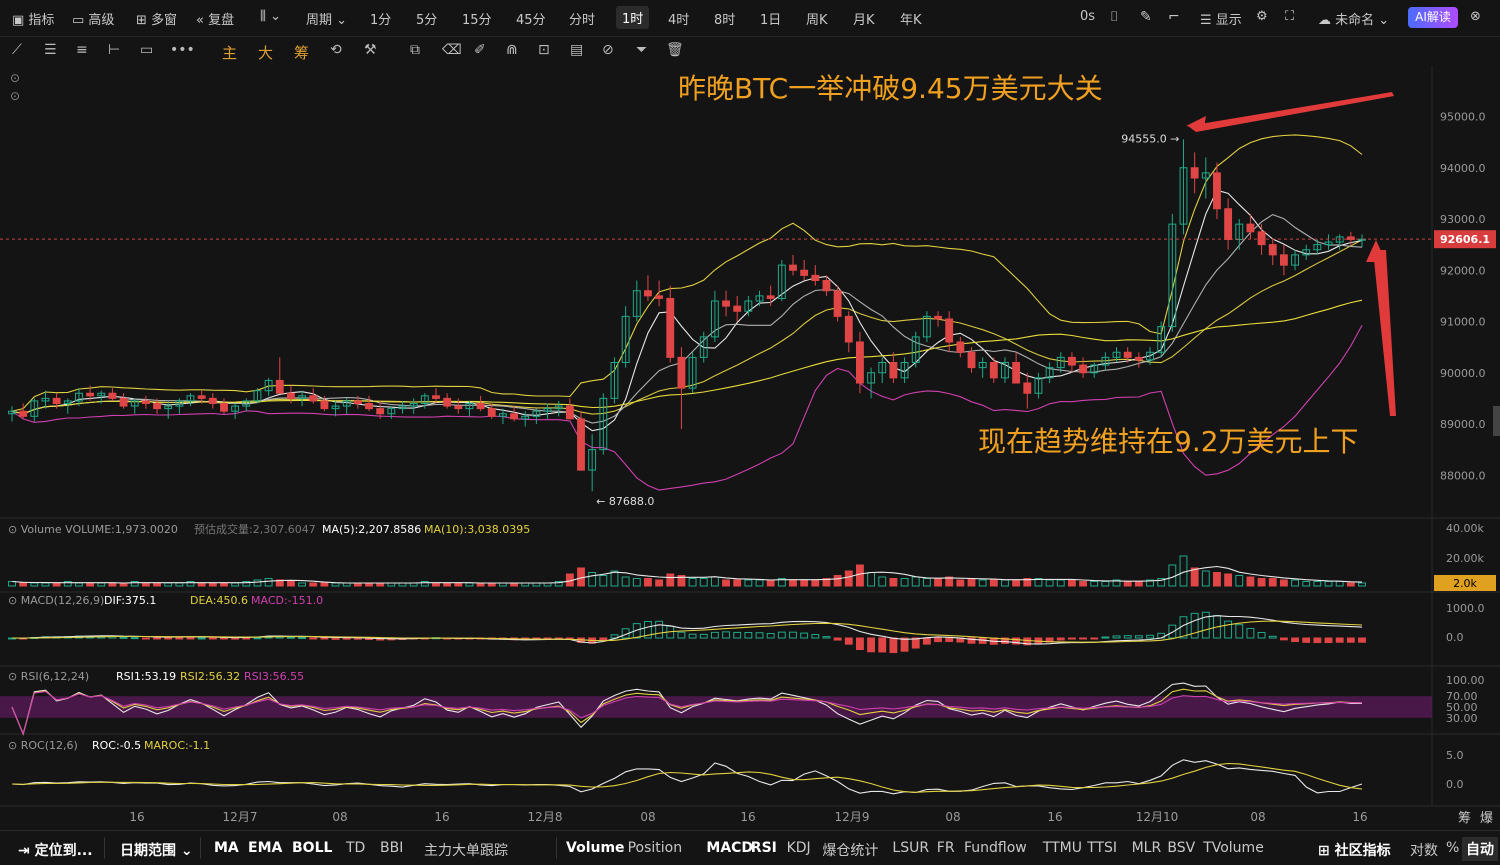  I want to click on chips-button: 筹, so click(301, 52).